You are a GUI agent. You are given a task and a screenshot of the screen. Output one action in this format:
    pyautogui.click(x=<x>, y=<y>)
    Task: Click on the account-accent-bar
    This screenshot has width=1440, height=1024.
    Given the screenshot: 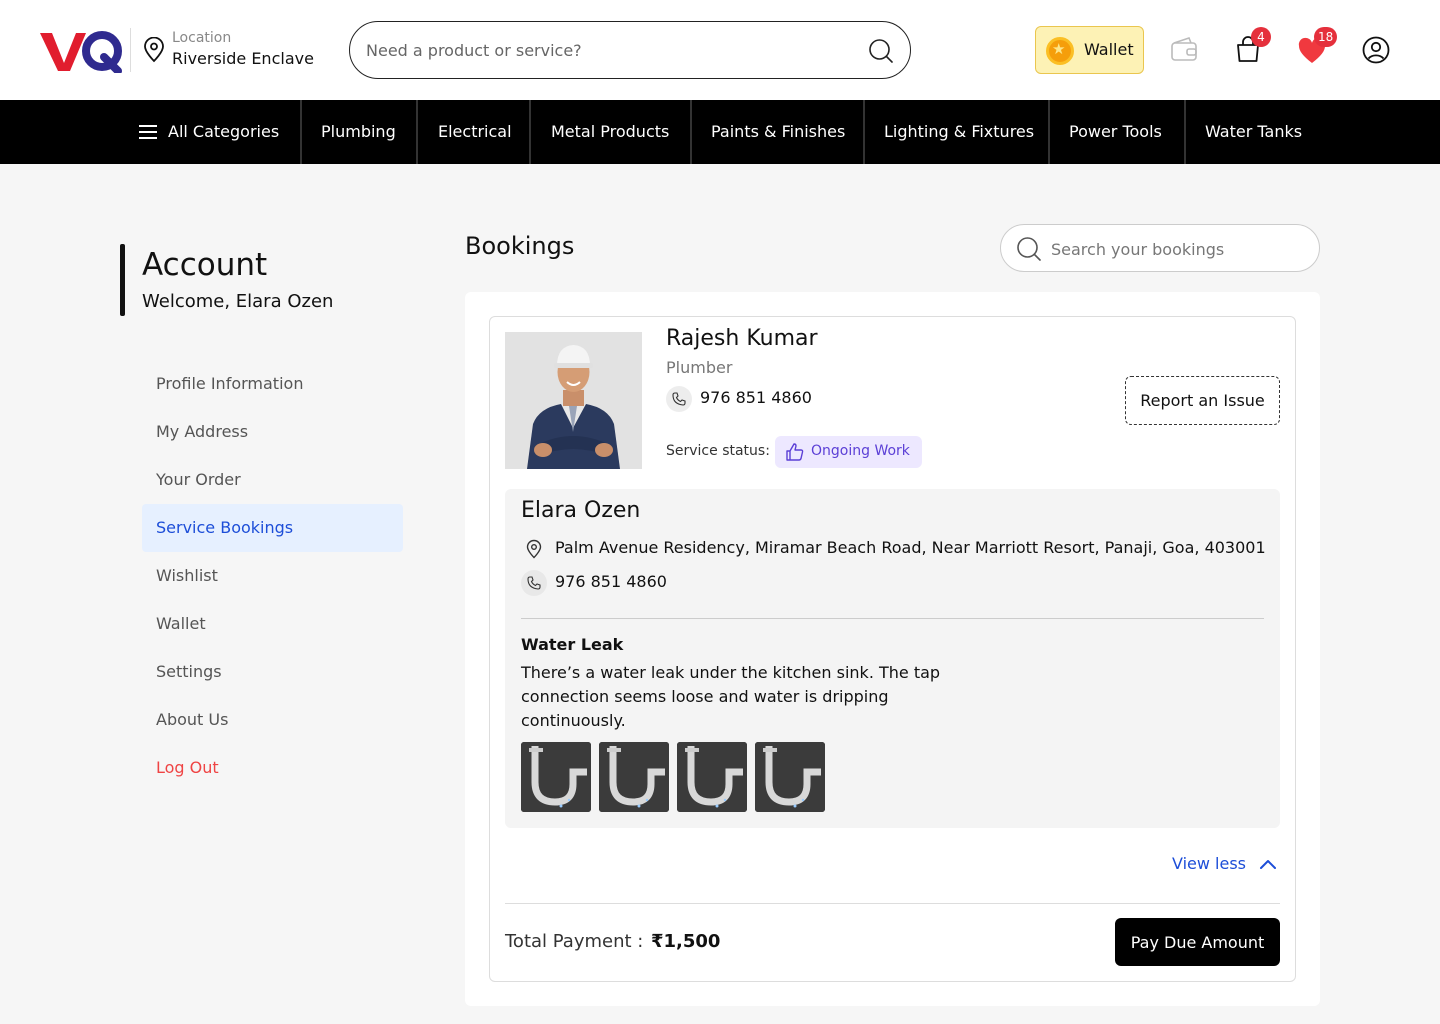 What is the action you would take?
    pyautogui.click(x=122, y=280)
    